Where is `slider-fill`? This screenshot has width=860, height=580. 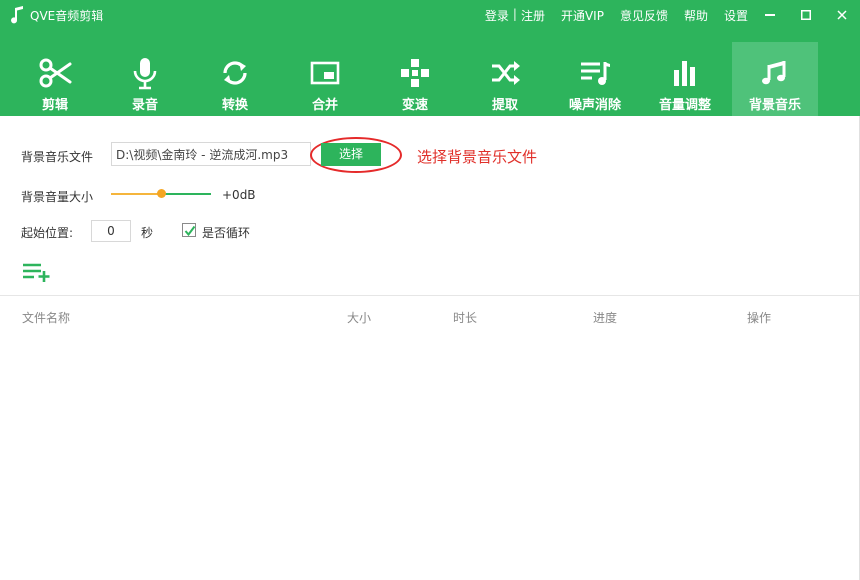
slider-fill is located at coordinates (136, 194).